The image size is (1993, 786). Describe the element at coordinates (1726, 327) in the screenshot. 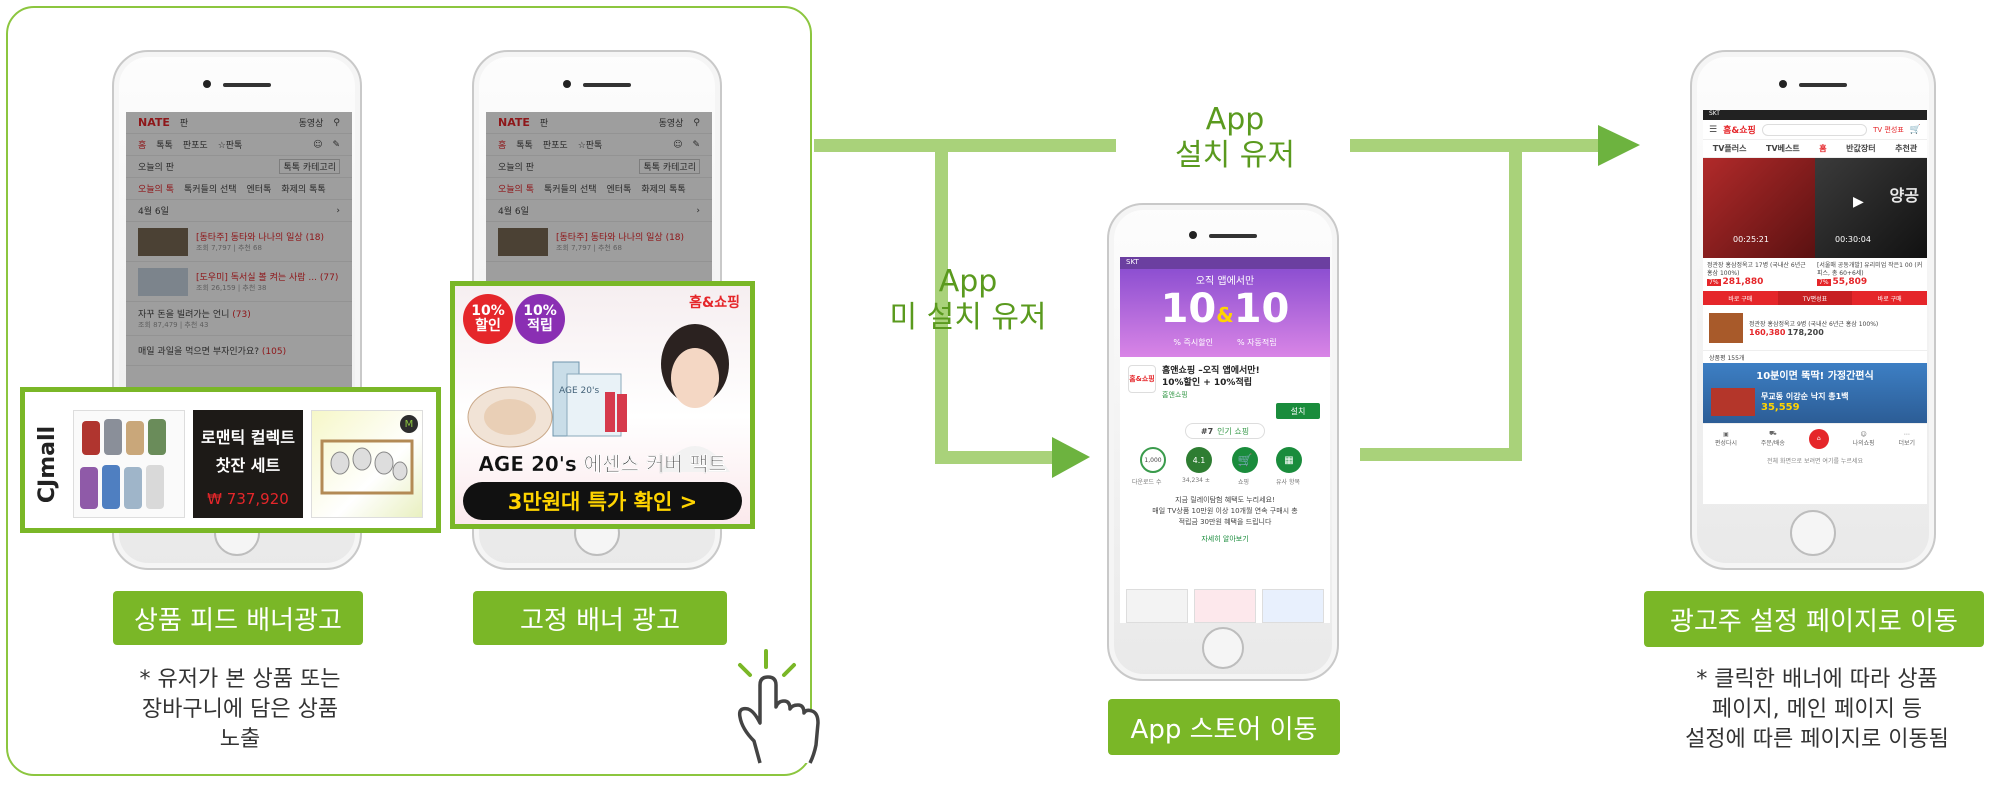

I see `product-thumb` at that location.